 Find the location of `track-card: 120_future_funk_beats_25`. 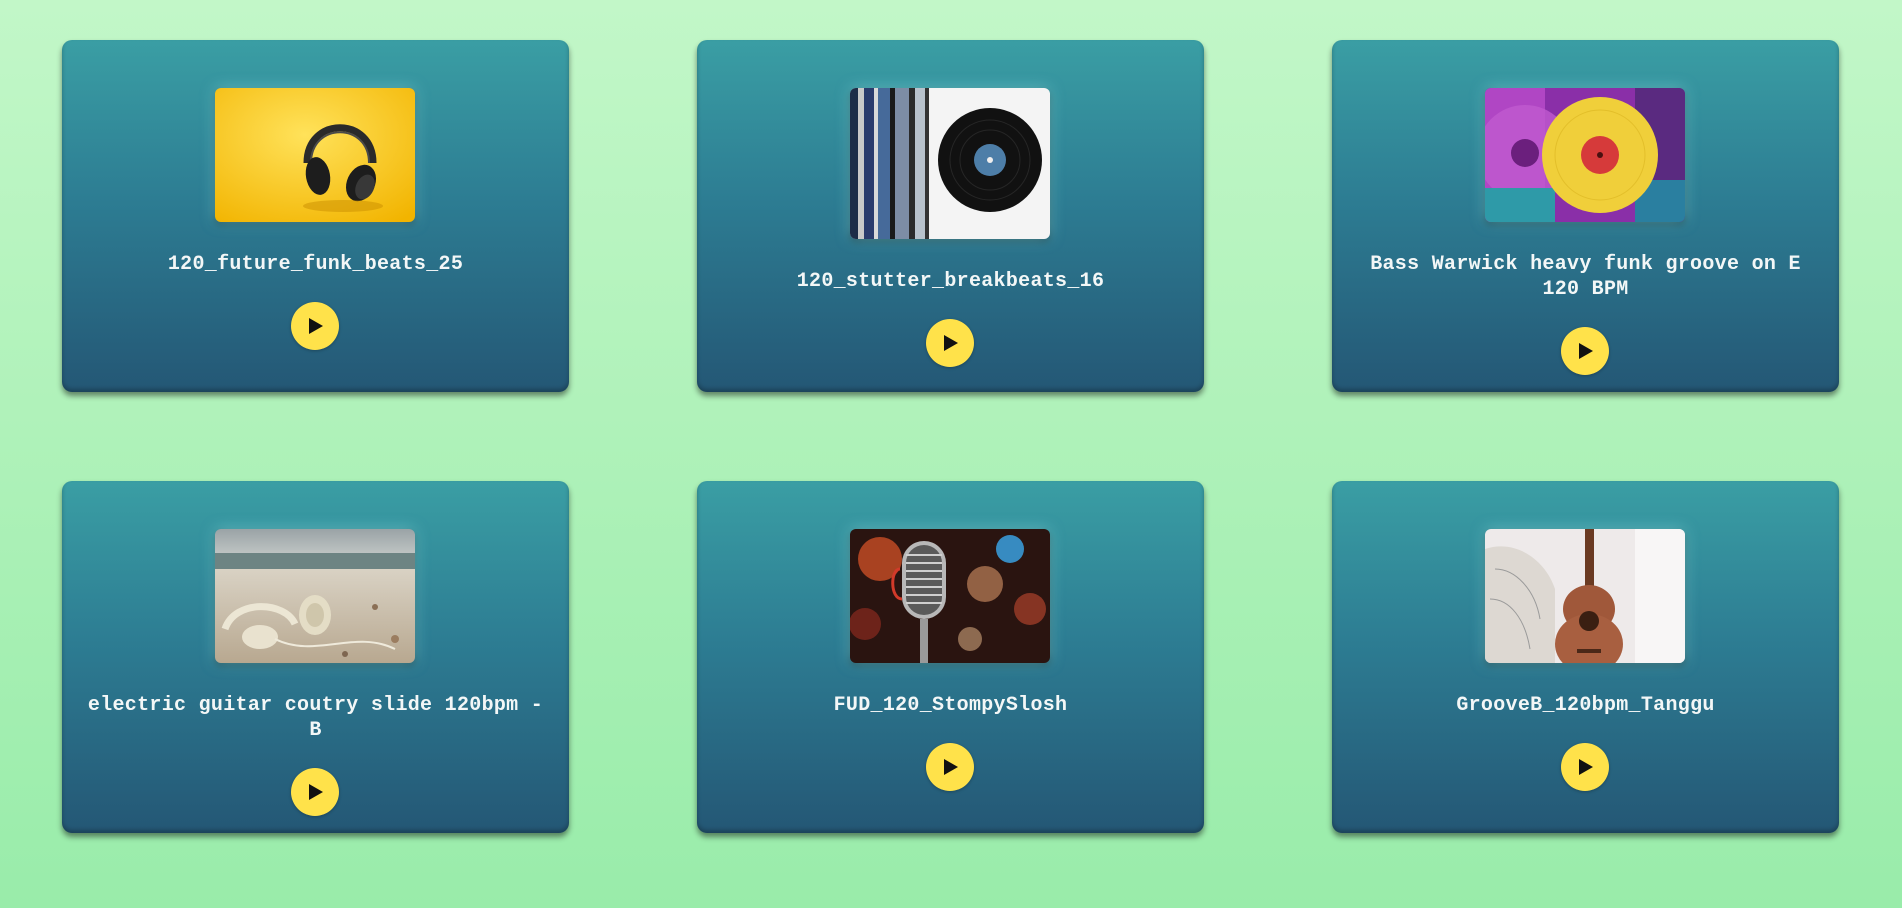

track-card: 120_future_funk_beats_25 is located at coordinates (315, 216).